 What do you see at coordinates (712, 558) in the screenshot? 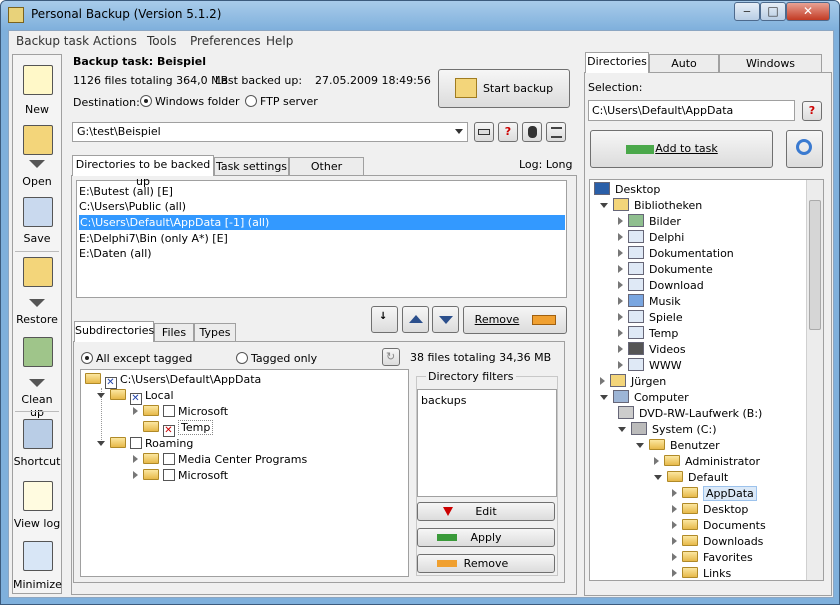
I see `tree-node: Favorites` at bounding box center [712, 558].